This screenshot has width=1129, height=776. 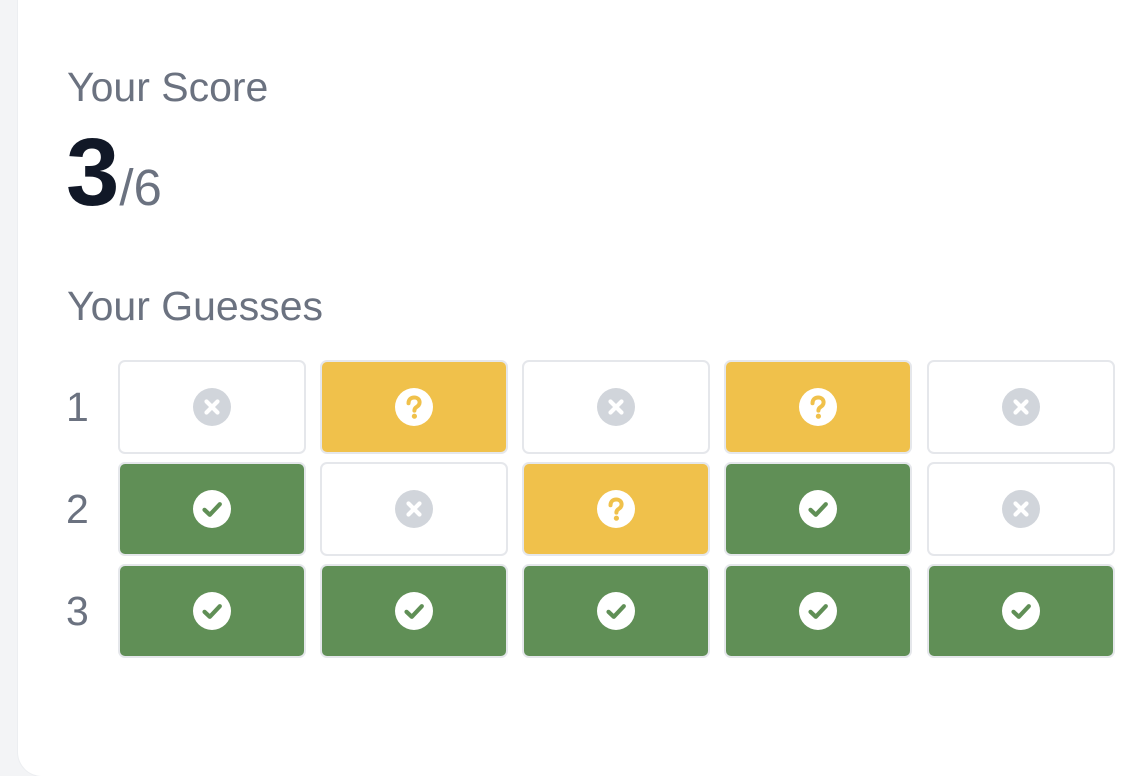 What do you see at coordinates (77, 407) in the screenshot?
I see `guess-row-label: 1` at bounding box center [77, 407].